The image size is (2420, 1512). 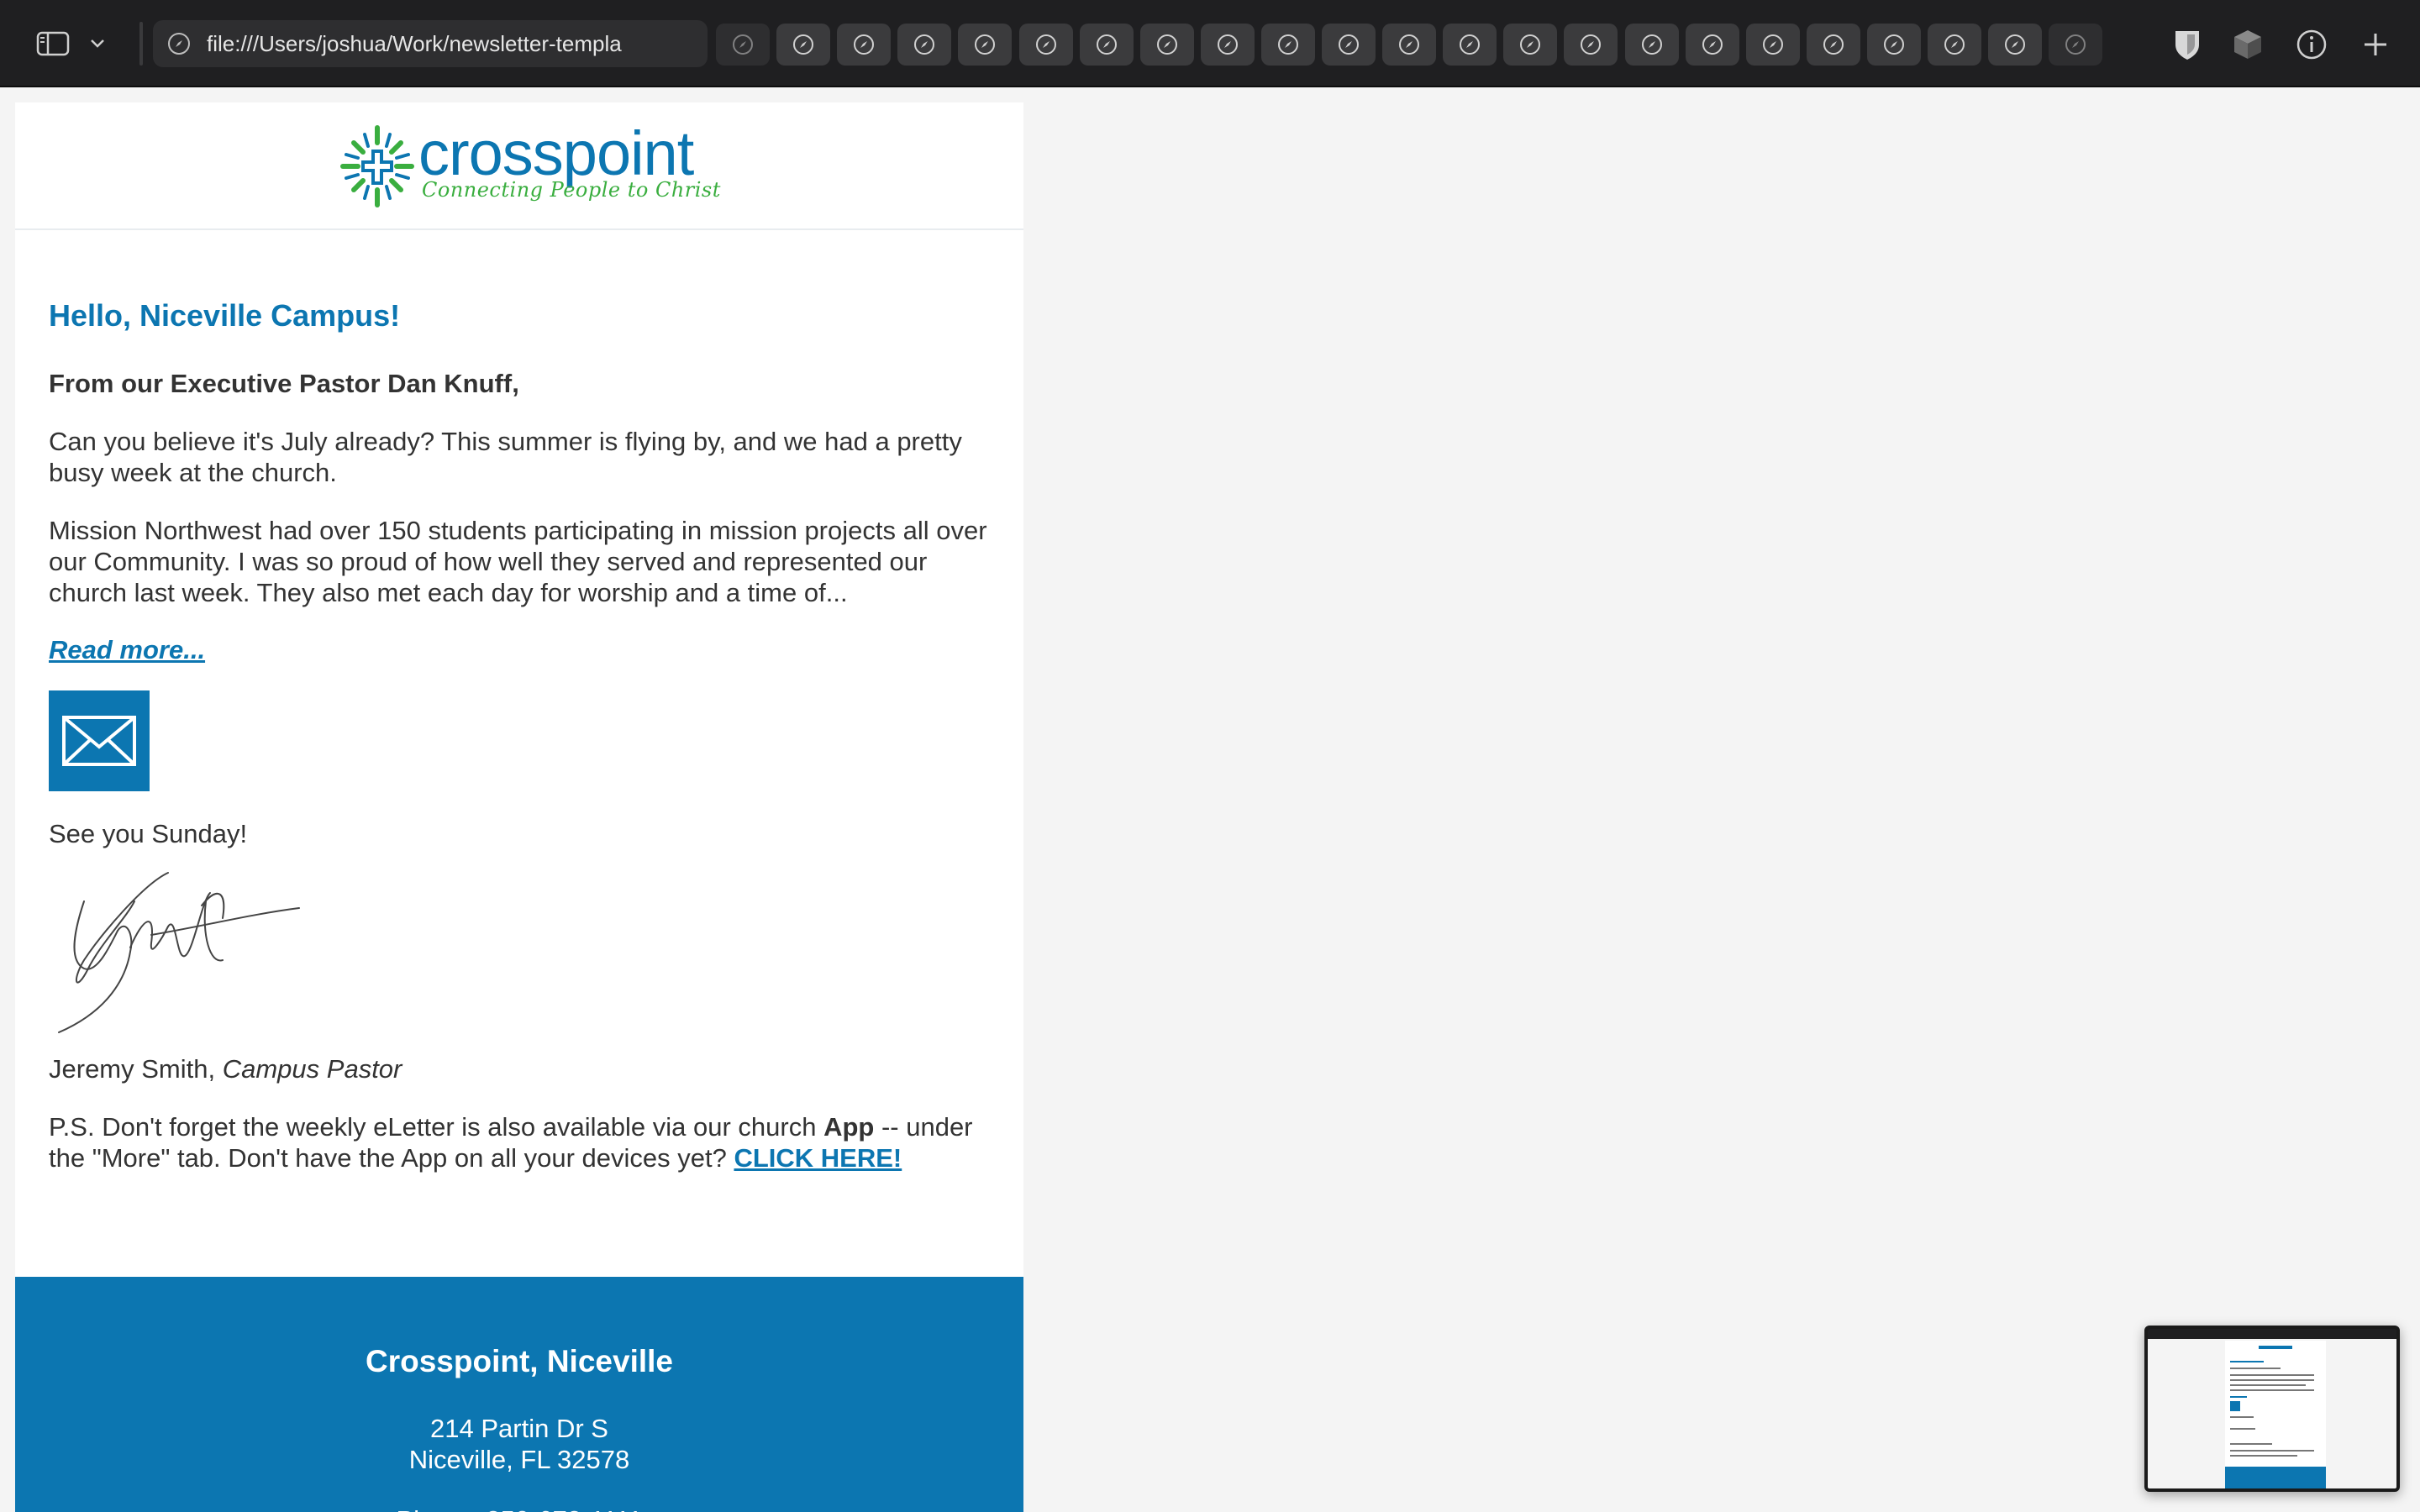 What do you see at coordinates (571, 190) in the screenshot?
I see `logo-tagline: Connecting People to Christ` at bounding box center [571, 190].